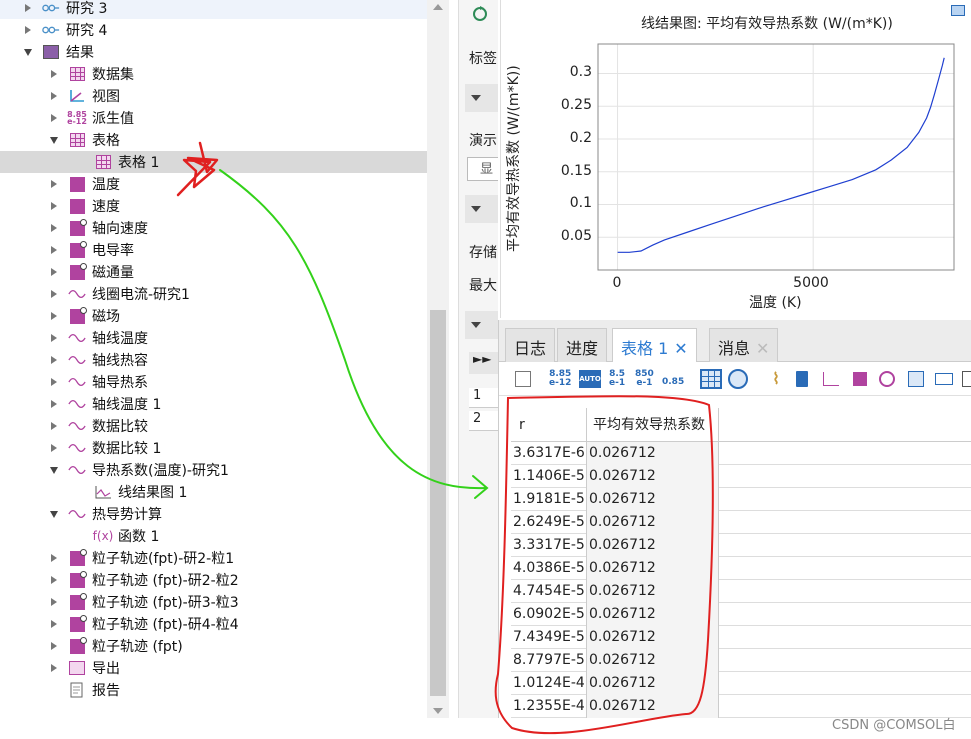  I want to click on tab-progress: 进度, so click(582, 345).